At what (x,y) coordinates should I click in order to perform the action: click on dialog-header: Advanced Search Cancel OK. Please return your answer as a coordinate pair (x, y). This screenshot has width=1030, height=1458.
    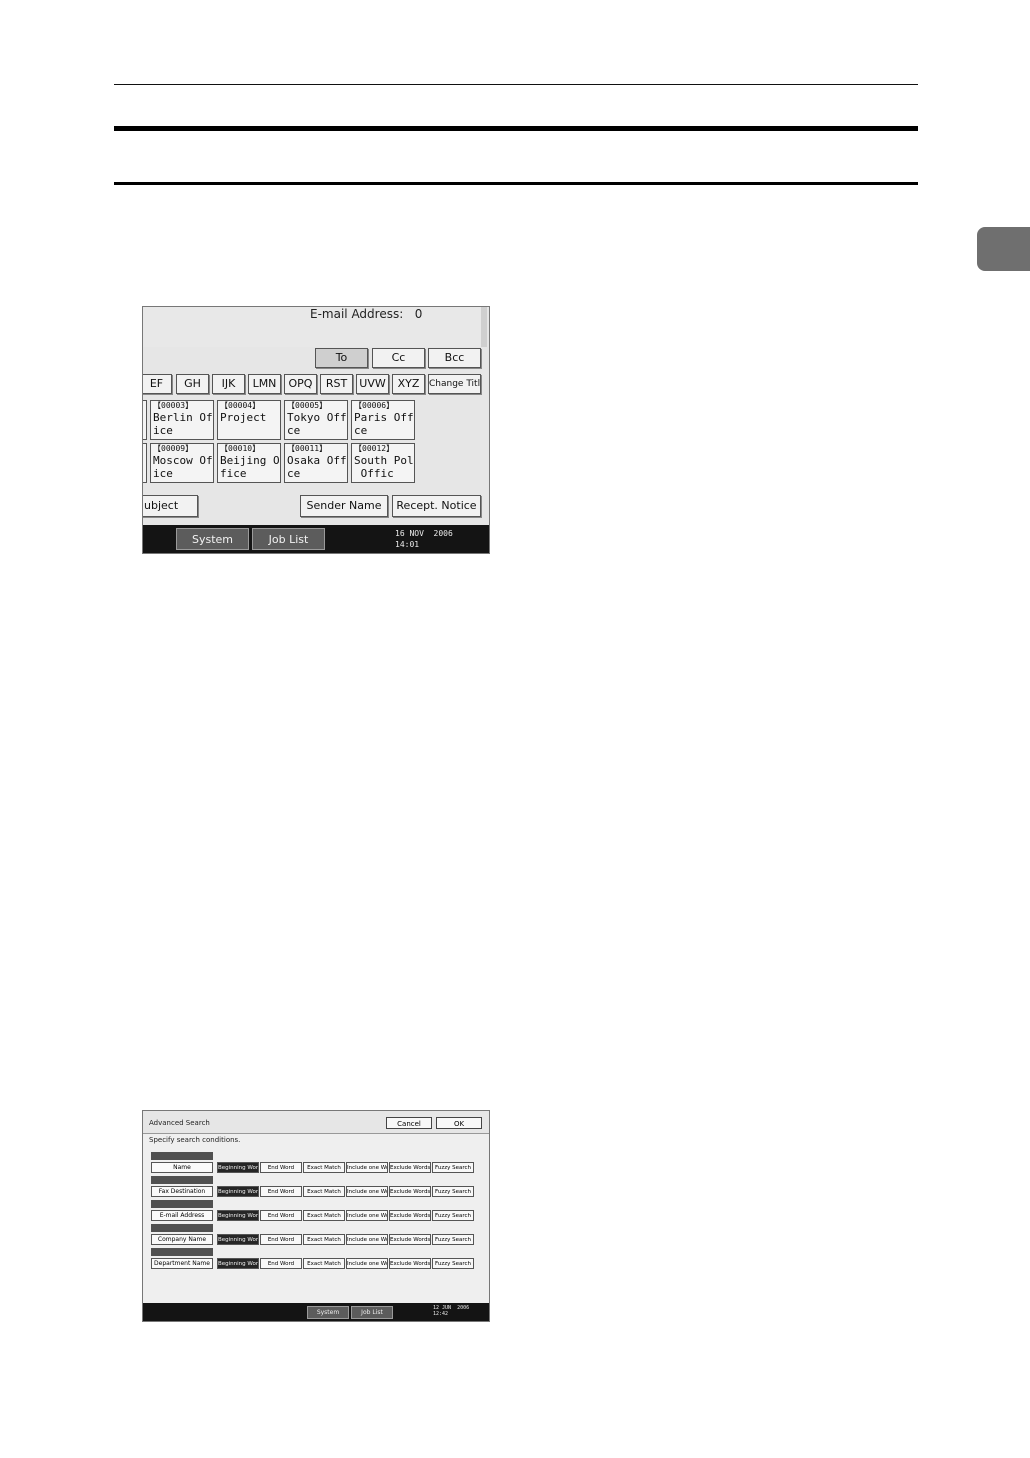
    Looking at the image, I should click on (316, 1122).